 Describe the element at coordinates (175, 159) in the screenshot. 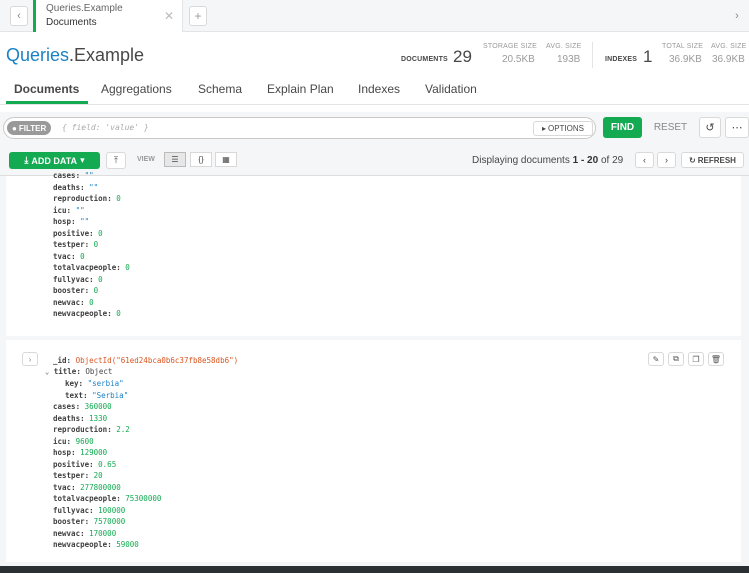

I see `list-view-icon: ☰` at that location.